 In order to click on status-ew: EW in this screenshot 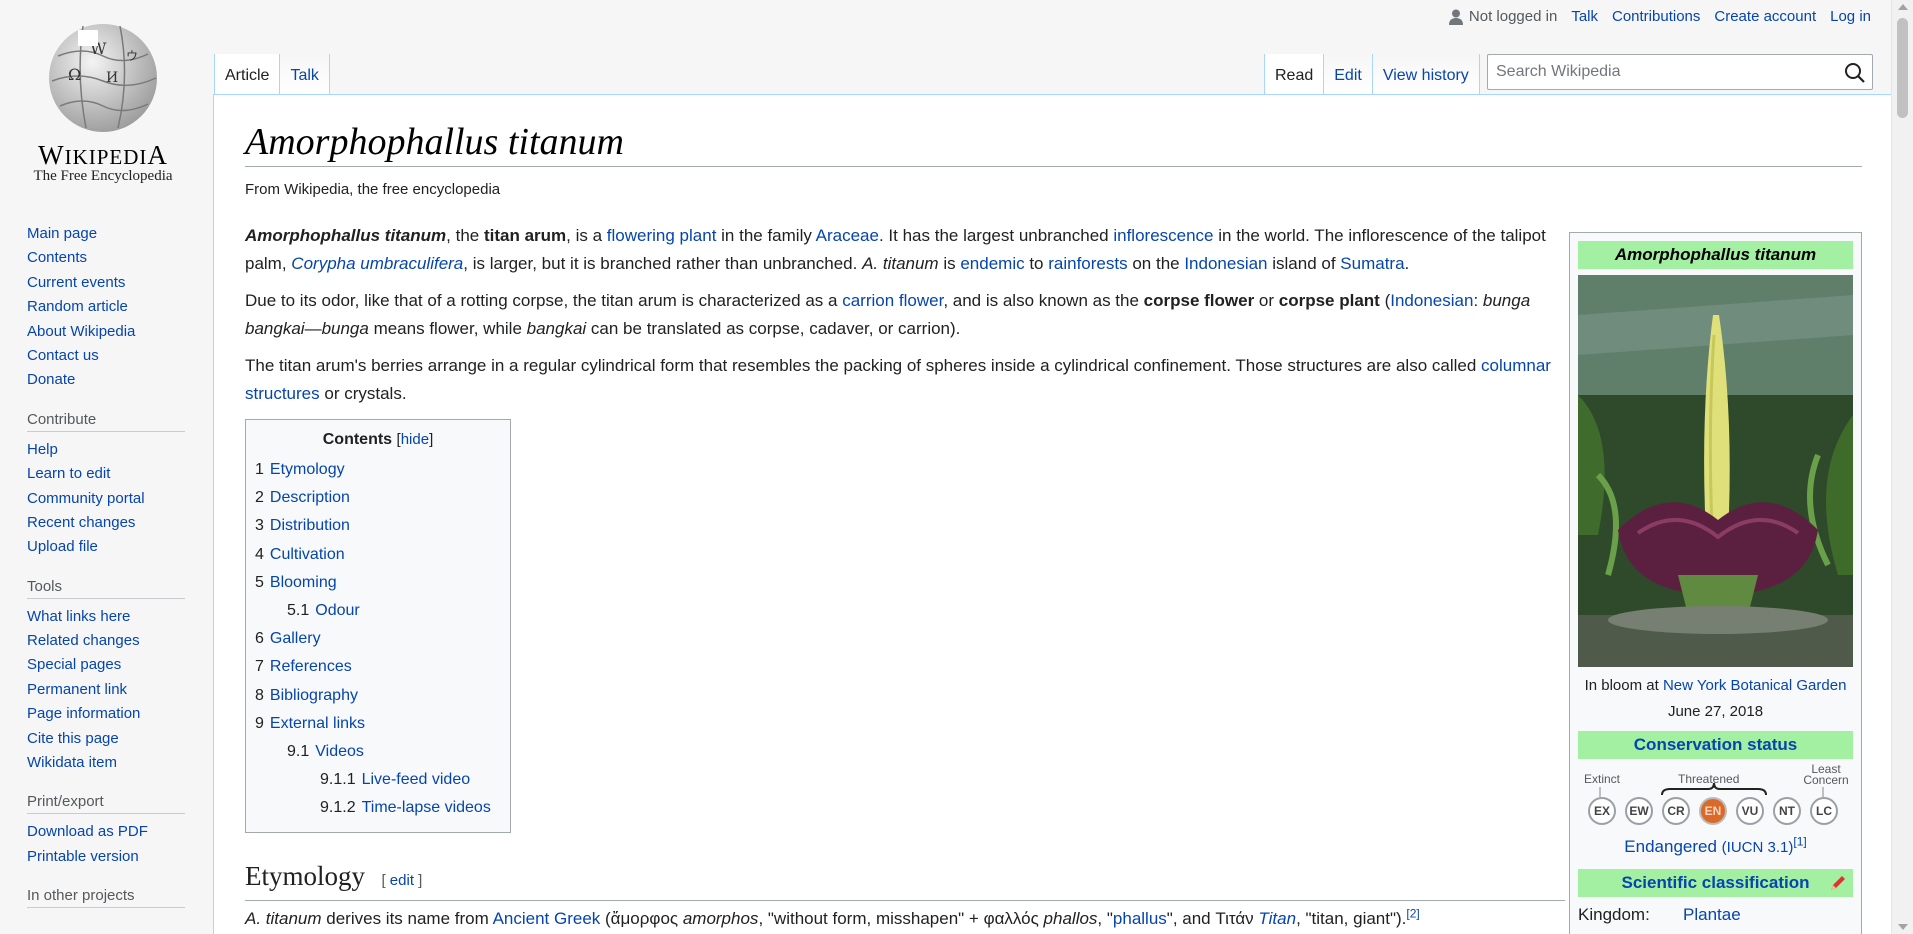, I will do `click(1639, 811)`.